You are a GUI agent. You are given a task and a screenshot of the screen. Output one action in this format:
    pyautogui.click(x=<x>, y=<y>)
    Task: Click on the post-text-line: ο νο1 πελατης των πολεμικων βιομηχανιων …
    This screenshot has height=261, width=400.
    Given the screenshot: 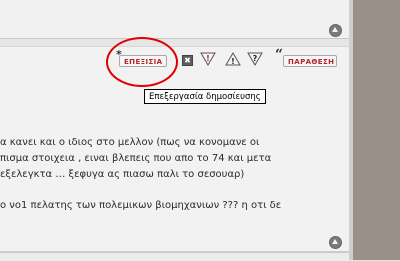 What is the action you would take?
    pyautogui.click(x=141, y=205)
    